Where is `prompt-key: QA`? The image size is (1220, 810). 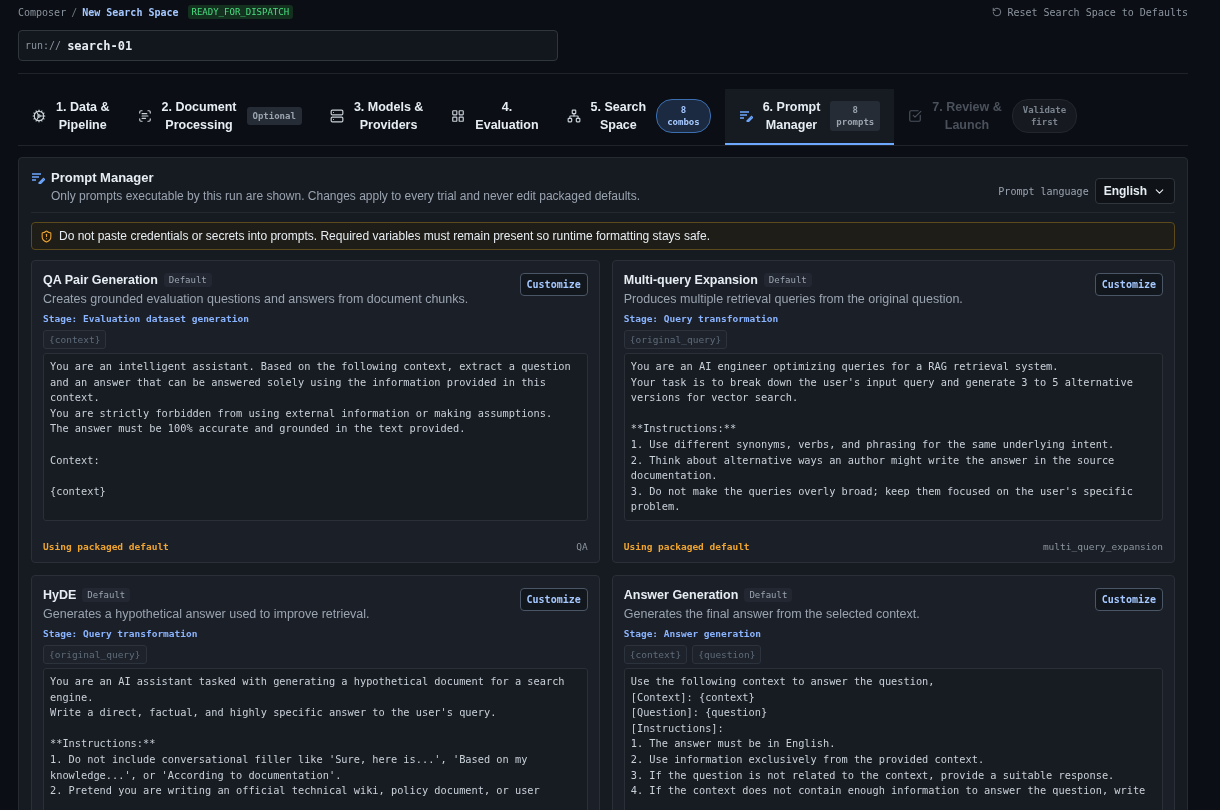
prompt-key: QA is located at coordinates (582, 546).